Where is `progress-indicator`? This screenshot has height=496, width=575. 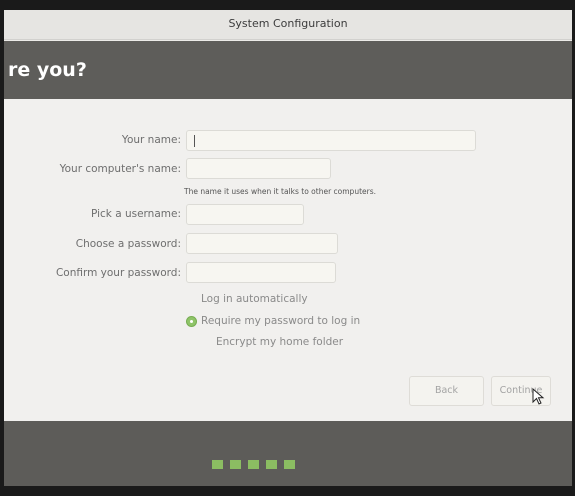 progress-indicator is located at coordinates (253, 464).